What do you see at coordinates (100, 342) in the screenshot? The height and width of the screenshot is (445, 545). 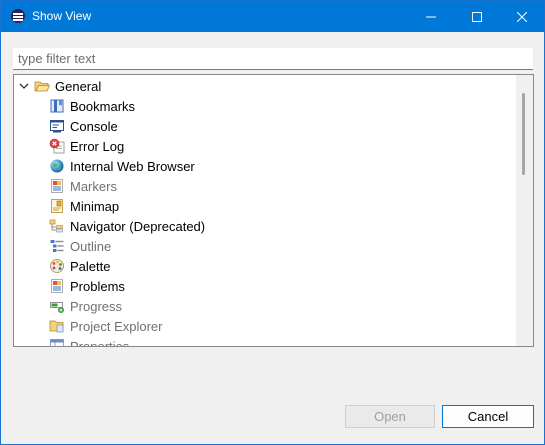 I see `view-item-label: Properties` at bounding box center [100, 342].